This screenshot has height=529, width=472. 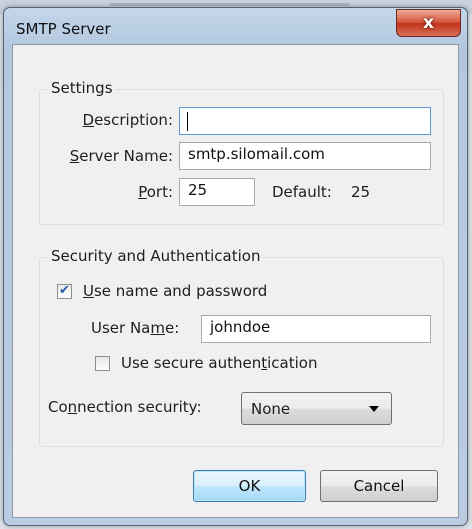 What do you see at coordinates (219, 363) in the screenshot?
I see `secure-authentication-label: Use secure authentication` at bounding box center [219, 363].